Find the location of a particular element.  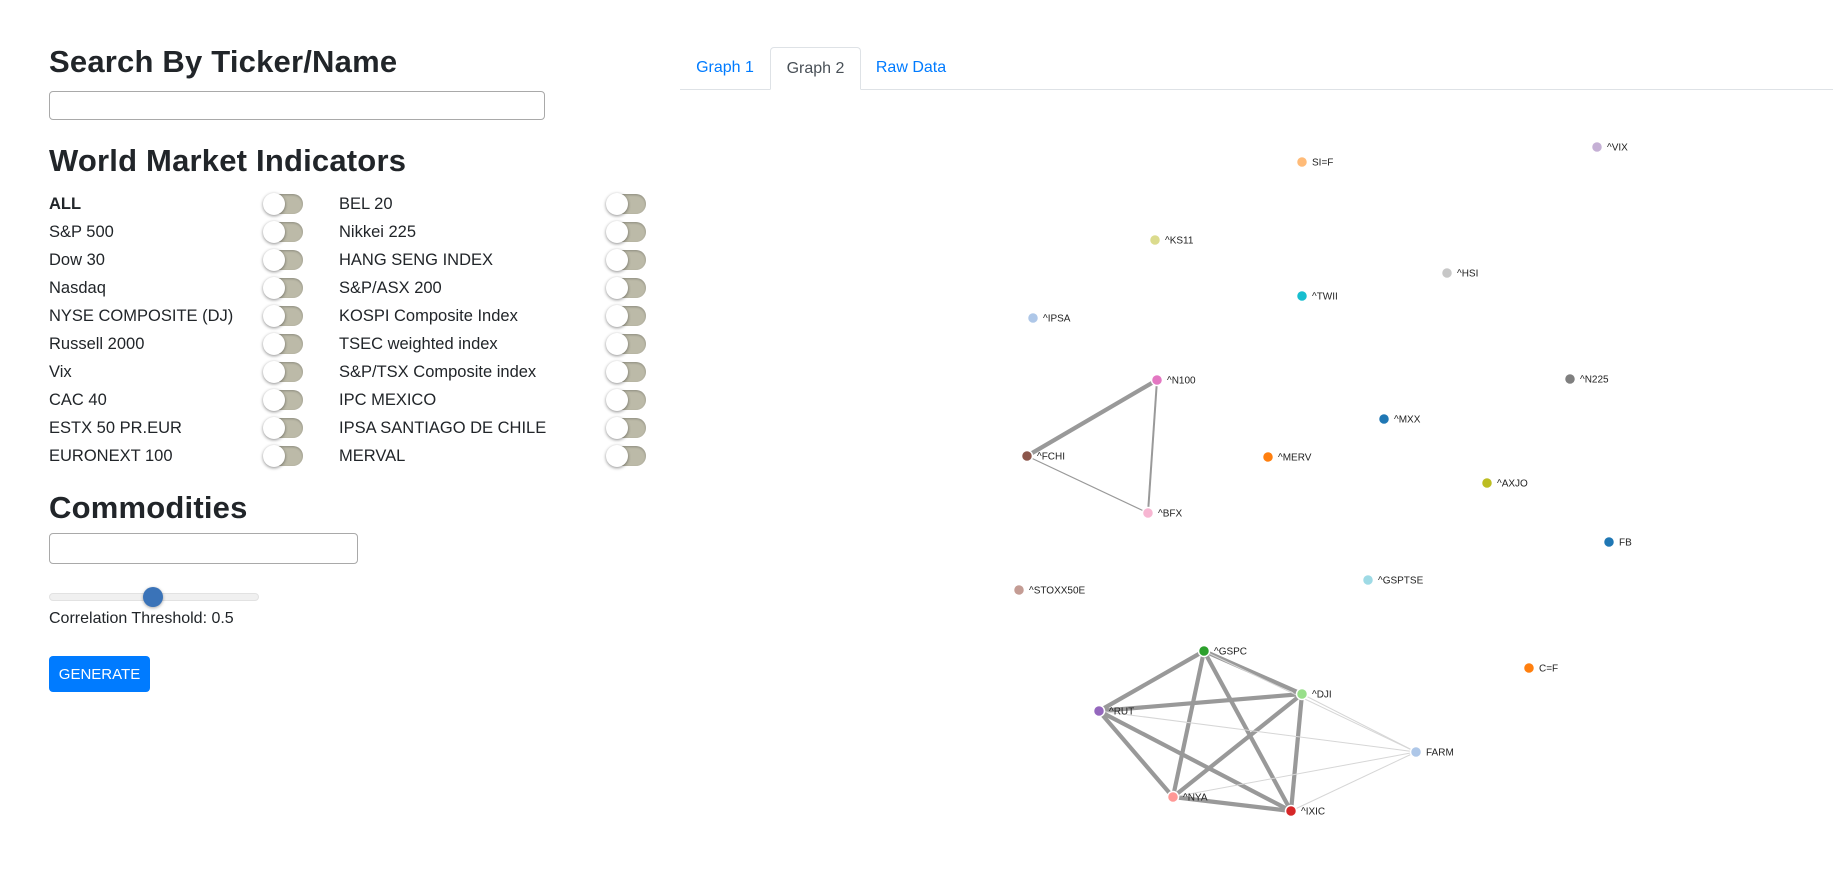

graph-node-label: ^VIX is located at coordinates (1617, 148).